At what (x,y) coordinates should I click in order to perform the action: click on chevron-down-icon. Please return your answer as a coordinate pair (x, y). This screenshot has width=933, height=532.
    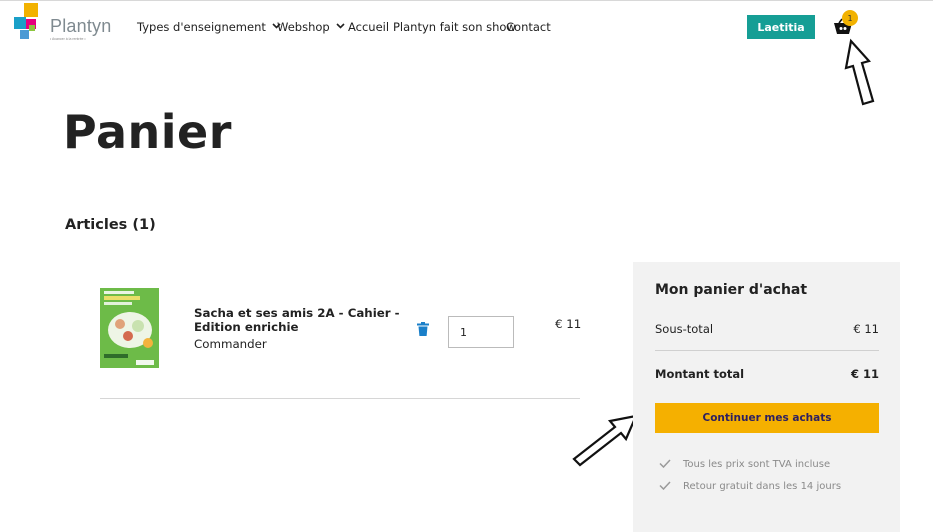
    Looking at the image, I should click on (340, 26).